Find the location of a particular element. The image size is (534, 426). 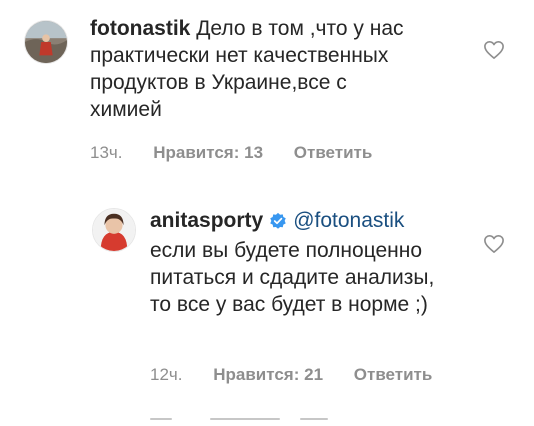

comment-username: fotonastik is located at coordinates (140, 28).